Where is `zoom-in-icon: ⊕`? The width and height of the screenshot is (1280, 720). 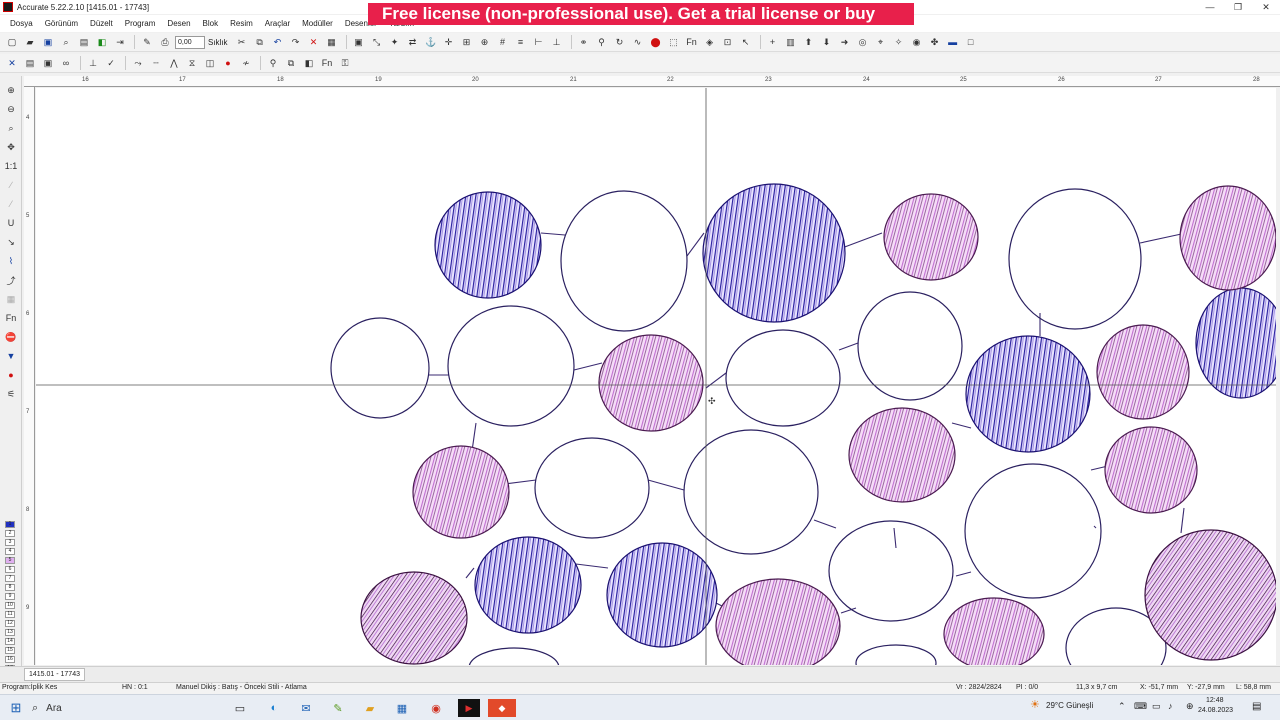 zoom-in-icon: ⊕ is located at coordinates (11, 90).